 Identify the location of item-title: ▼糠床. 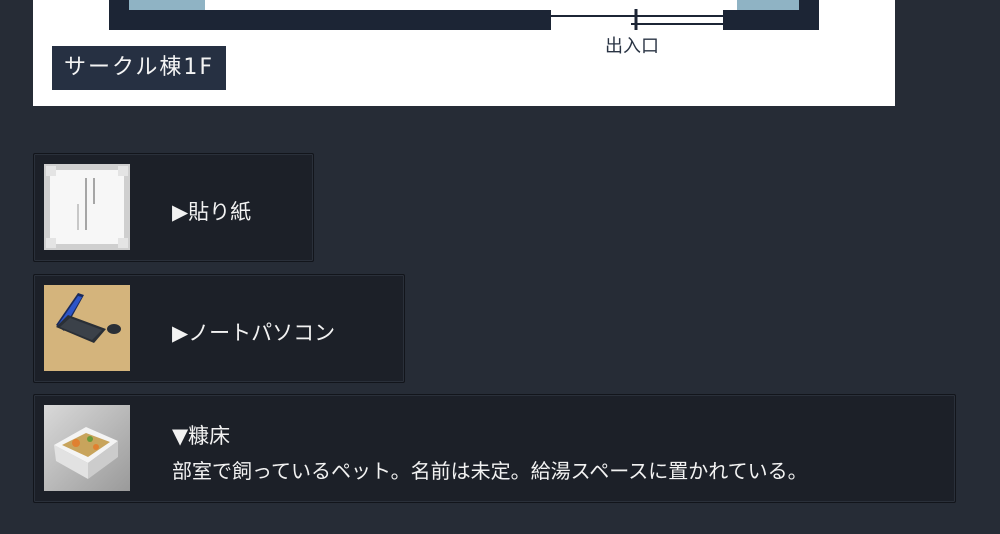
(201, 435).